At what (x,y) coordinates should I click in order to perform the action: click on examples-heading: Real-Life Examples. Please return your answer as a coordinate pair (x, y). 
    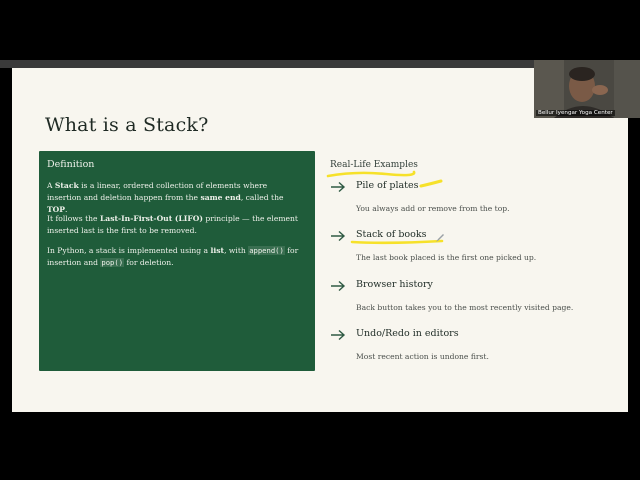
    Looking at the image, I should click on (374, 165).